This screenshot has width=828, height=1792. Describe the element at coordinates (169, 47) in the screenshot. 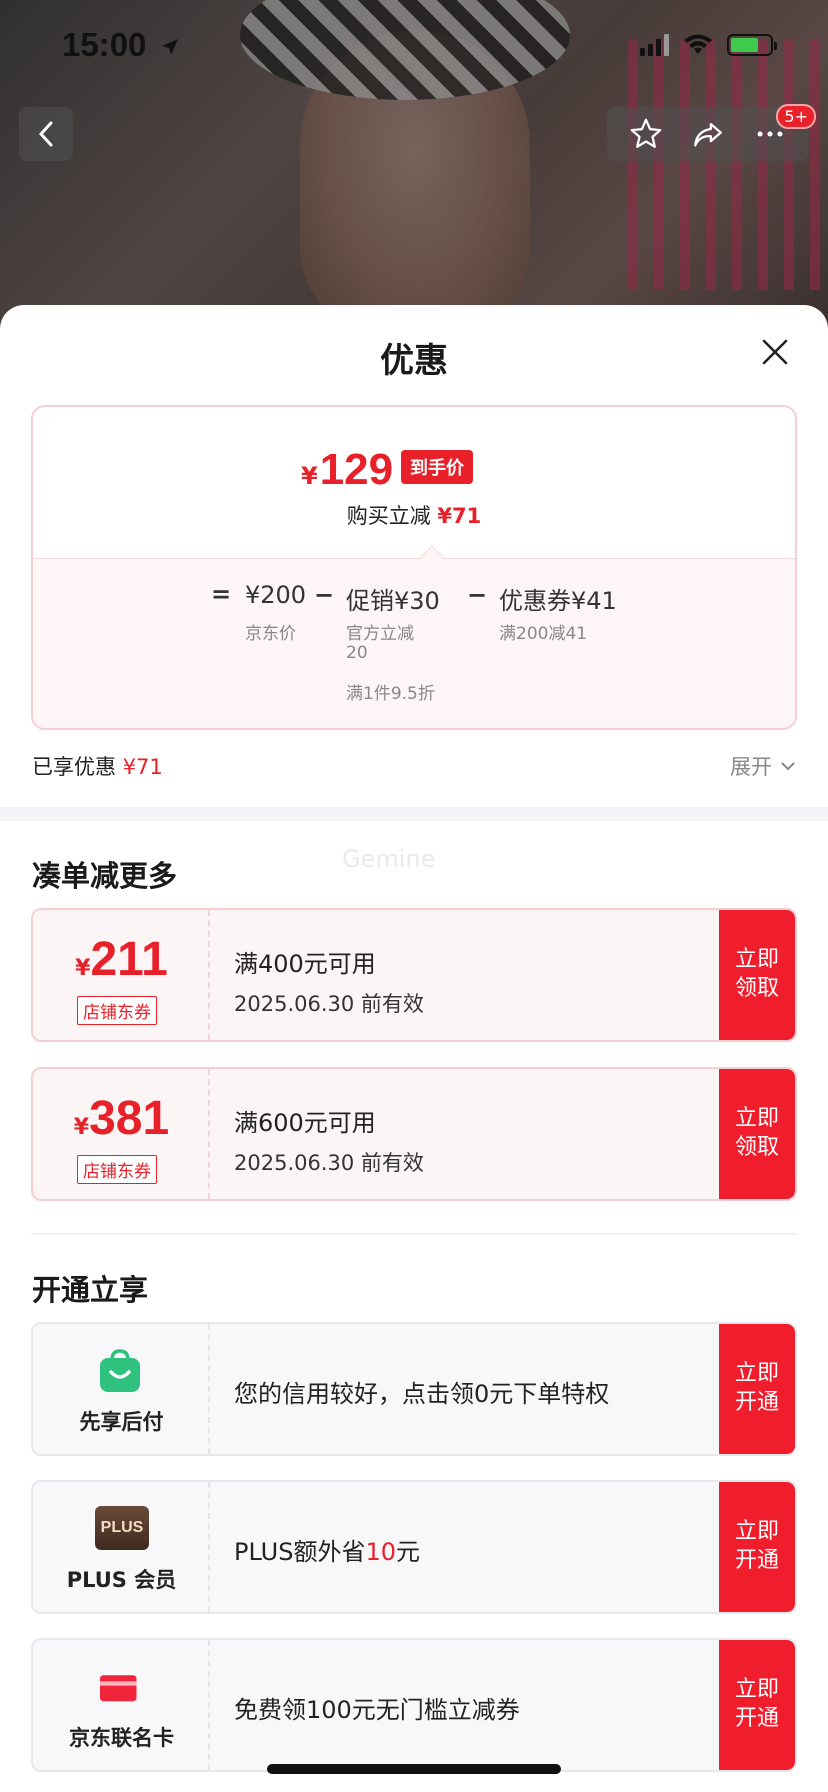

I see `location-arrow-icon` at that location.